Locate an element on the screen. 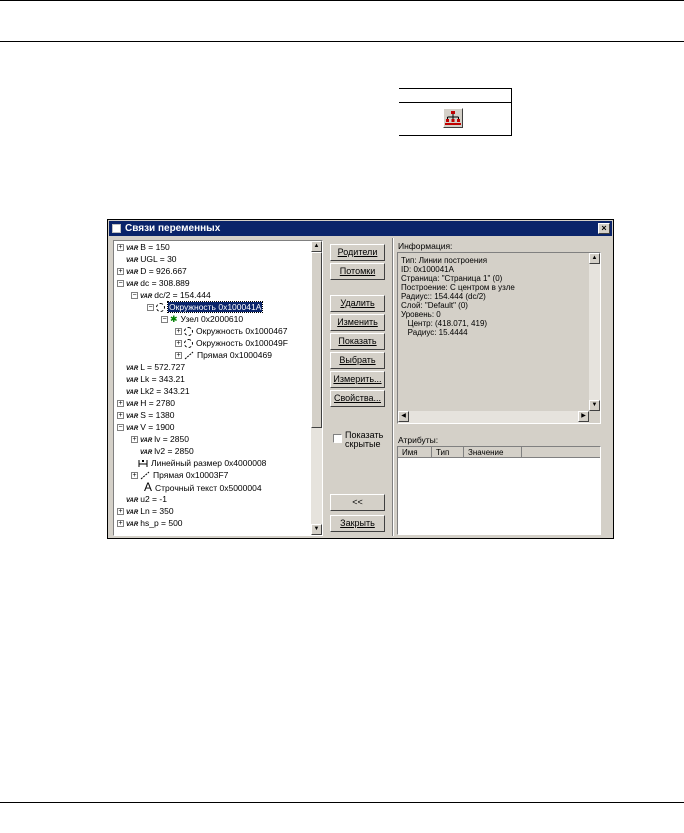  column-header-value: Значение is located at coordinates (493, 452).